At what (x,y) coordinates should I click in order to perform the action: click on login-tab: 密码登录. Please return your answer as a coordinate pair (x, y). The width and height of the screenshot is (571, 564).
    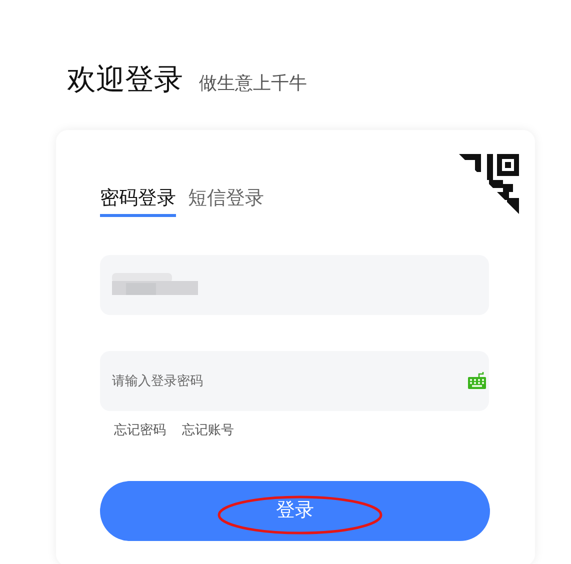
    Looking at the image, I should click on (138, 200).